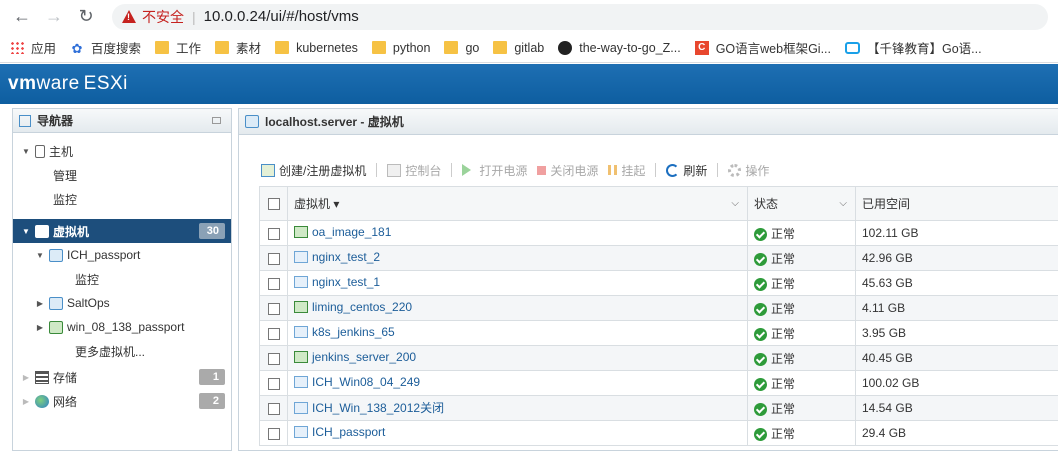  Describe the element at coordinates (273, 204) in the screenshot. I see `select-all-checkbox` at that location.